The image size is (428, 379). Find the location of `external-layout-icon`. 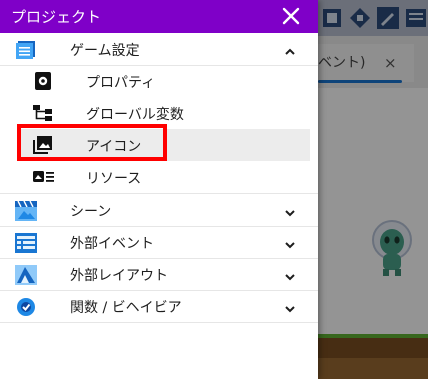

external-layout-icon is located at coordinates (26, 275).